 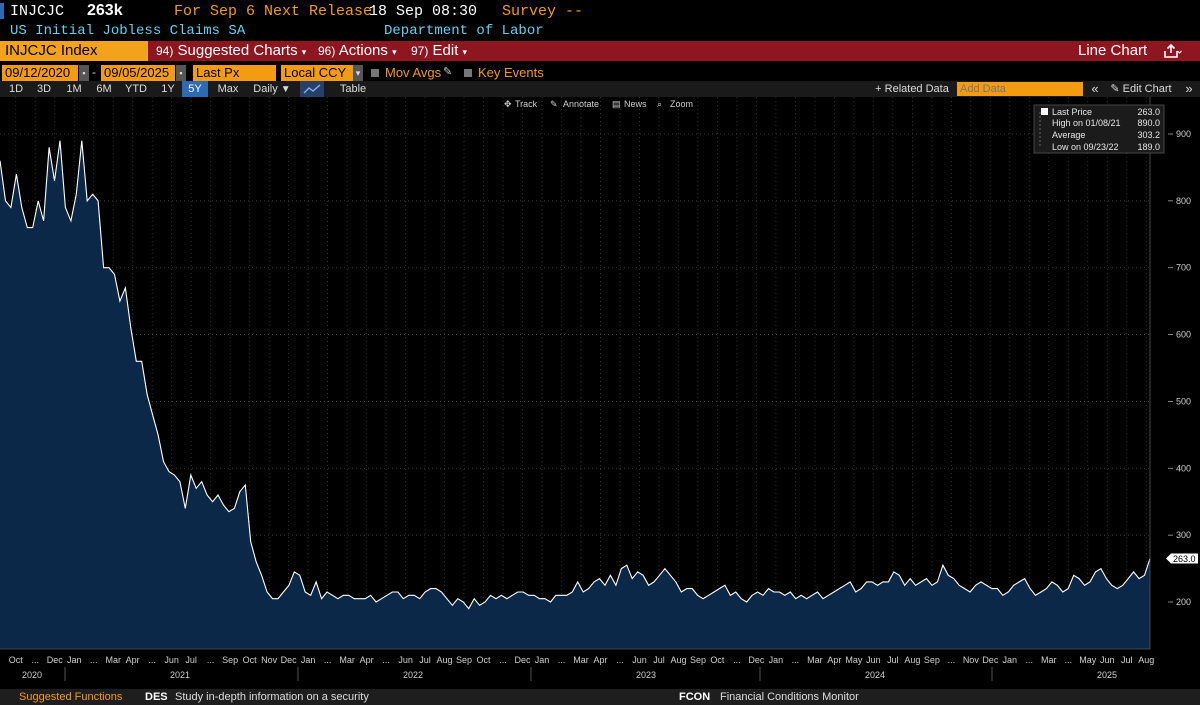 I want to click on edit-chart-button: ✎ Edit Chart, so click(x=1141, y=89).